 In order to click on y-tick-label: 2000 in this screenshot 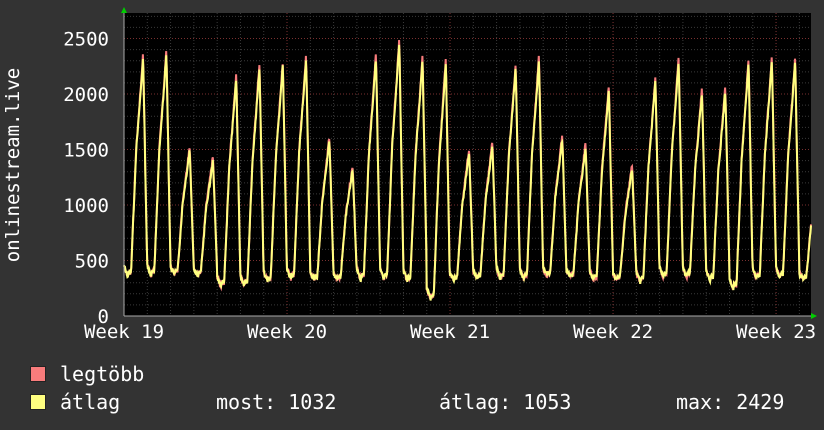, I will do `click(86, 95)`.